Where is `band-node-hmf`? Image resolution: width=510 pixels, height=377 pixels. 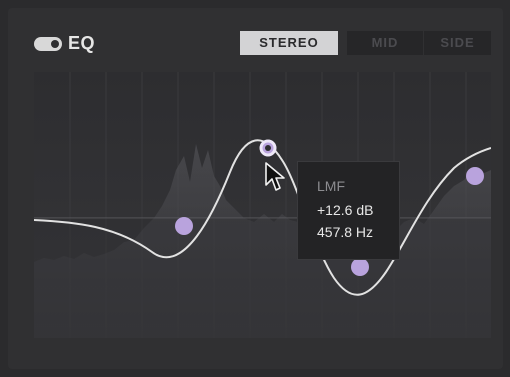 band-node-hmf is located at coordinates (360, 267).